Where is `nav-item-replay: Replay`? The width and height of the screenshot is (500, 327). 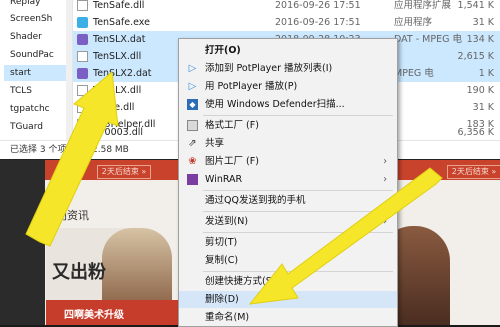
nav-item-replay: Replay is located at coordinates (37, 5).